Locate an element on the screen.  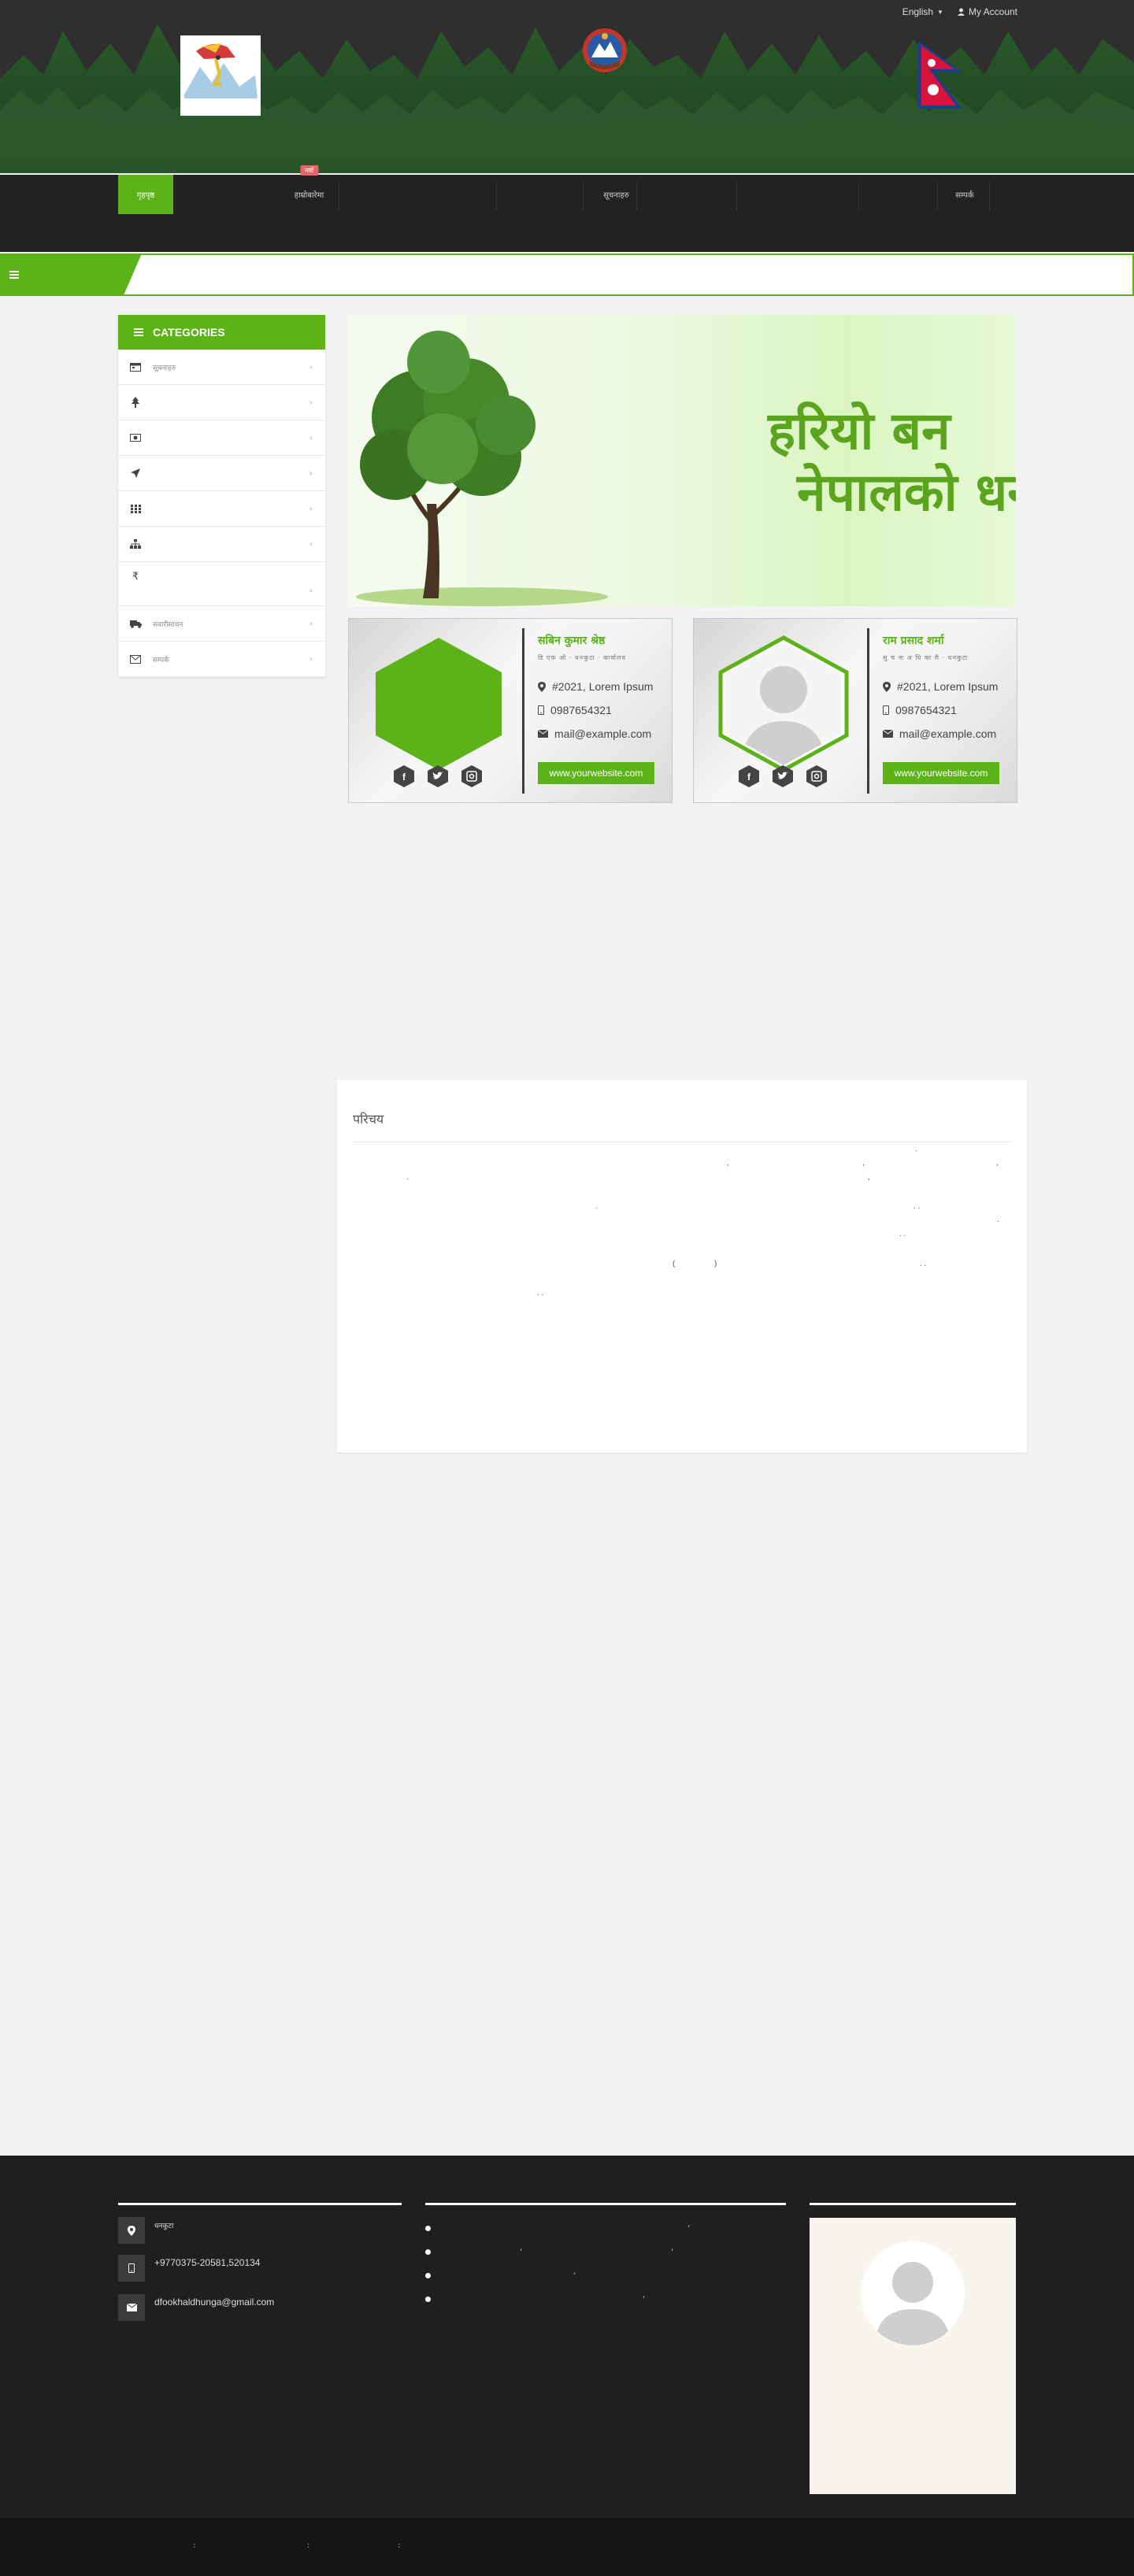
tree-icon is located at coordinates (135, 402).